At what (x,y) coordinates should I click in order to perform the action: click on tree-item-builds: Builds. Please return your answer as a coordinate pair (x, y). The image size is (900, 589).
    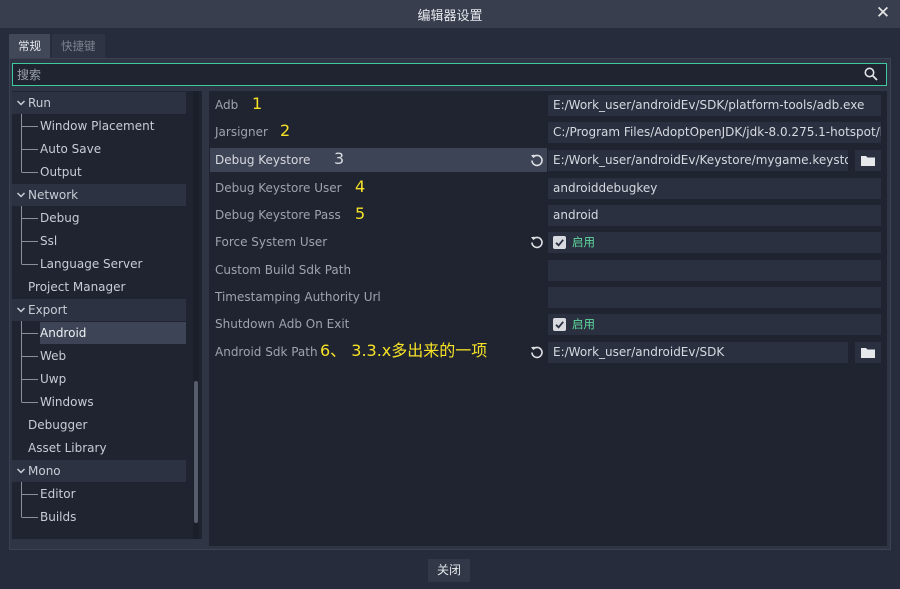
    Looking at the image, I should click on (99, 517).